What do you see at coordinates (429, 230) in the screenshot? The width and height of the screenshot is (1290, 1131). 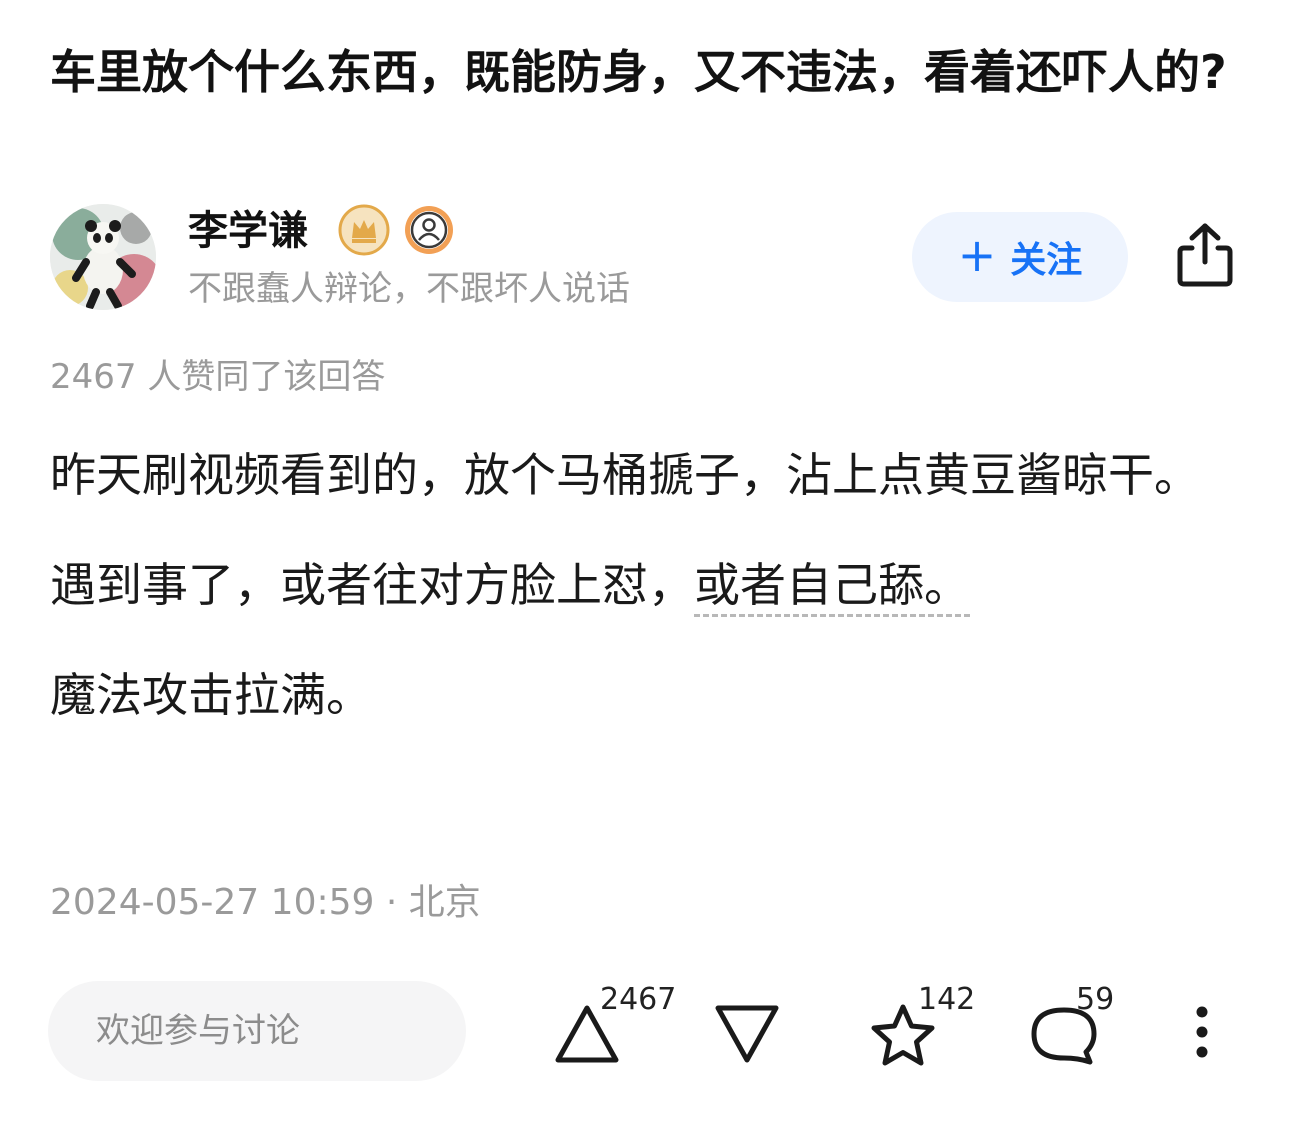 I see `person-badge-icon` at bounding box center [429, 230].